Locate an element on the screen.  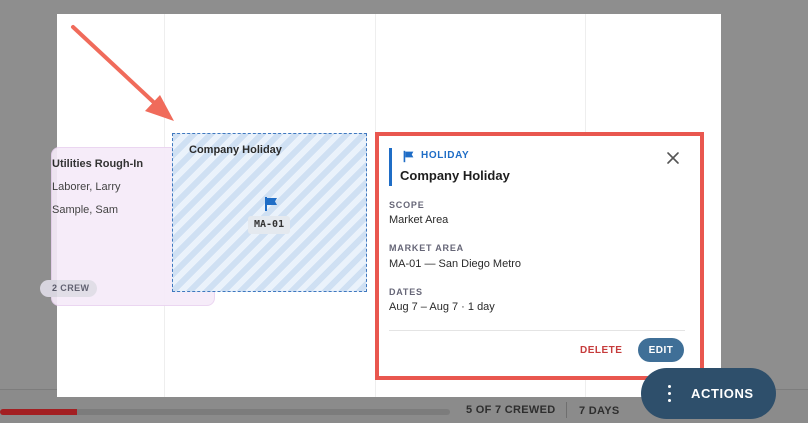
popover-divider is located at coordinates (537, 330).